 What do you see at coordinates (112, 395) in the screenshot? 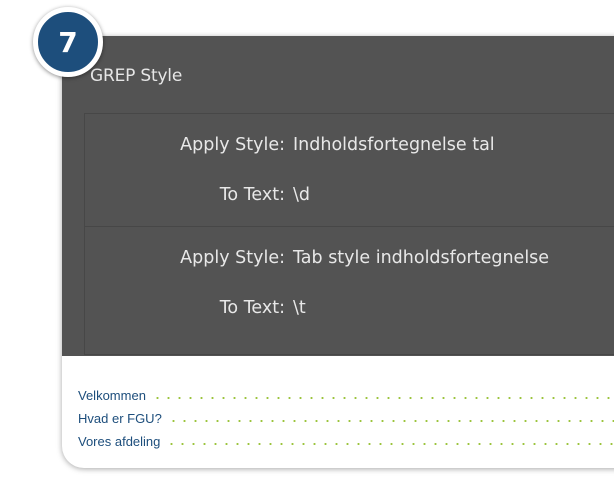
I see `toc-entry-label: Velkommen` at bounding box center [112, 395].